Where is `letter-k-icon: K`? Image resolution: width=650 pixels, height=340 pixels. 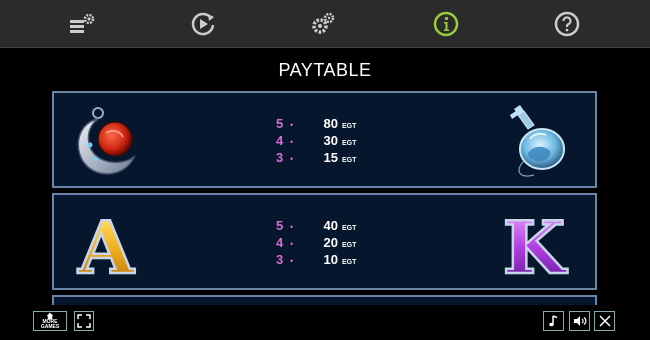 letter-k-icon: K is located at coordinates (535, 243).